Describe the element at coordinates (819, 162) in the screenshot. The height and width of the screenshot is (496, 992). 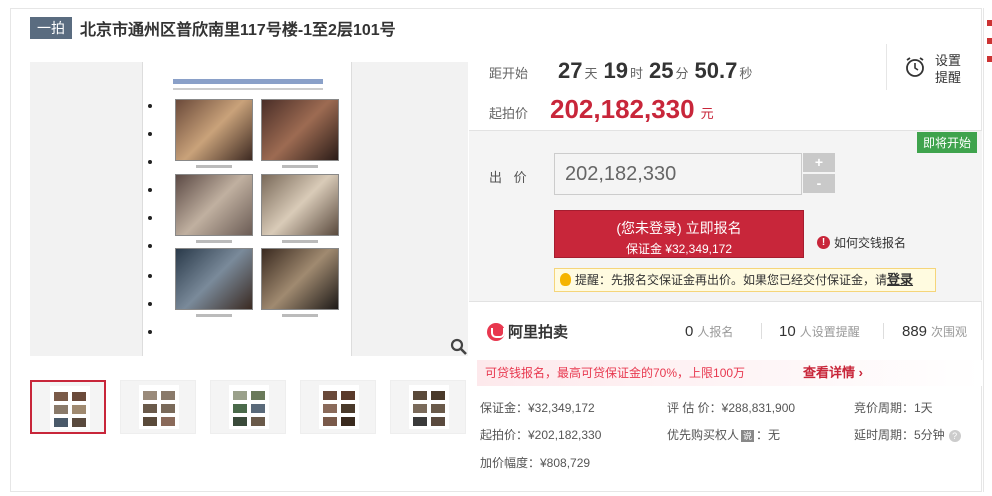
I see `increase-bid-button: +` at that location.